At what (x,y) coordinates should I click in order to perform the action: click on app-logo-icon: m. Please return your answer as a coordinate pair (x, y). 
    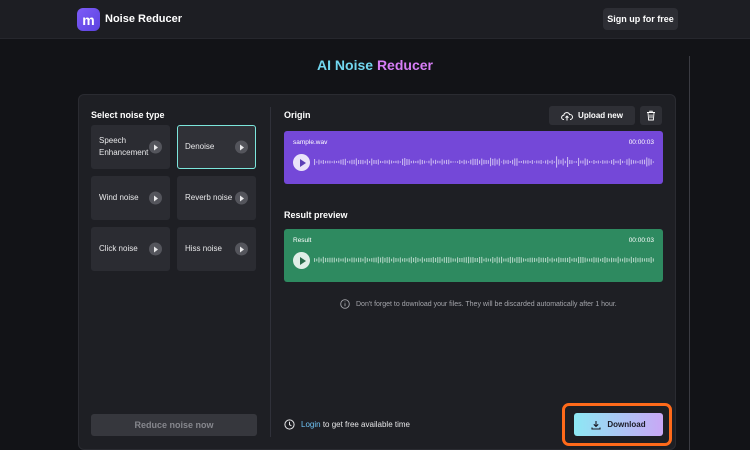
    Looking at the image, I should click on (88, 19).